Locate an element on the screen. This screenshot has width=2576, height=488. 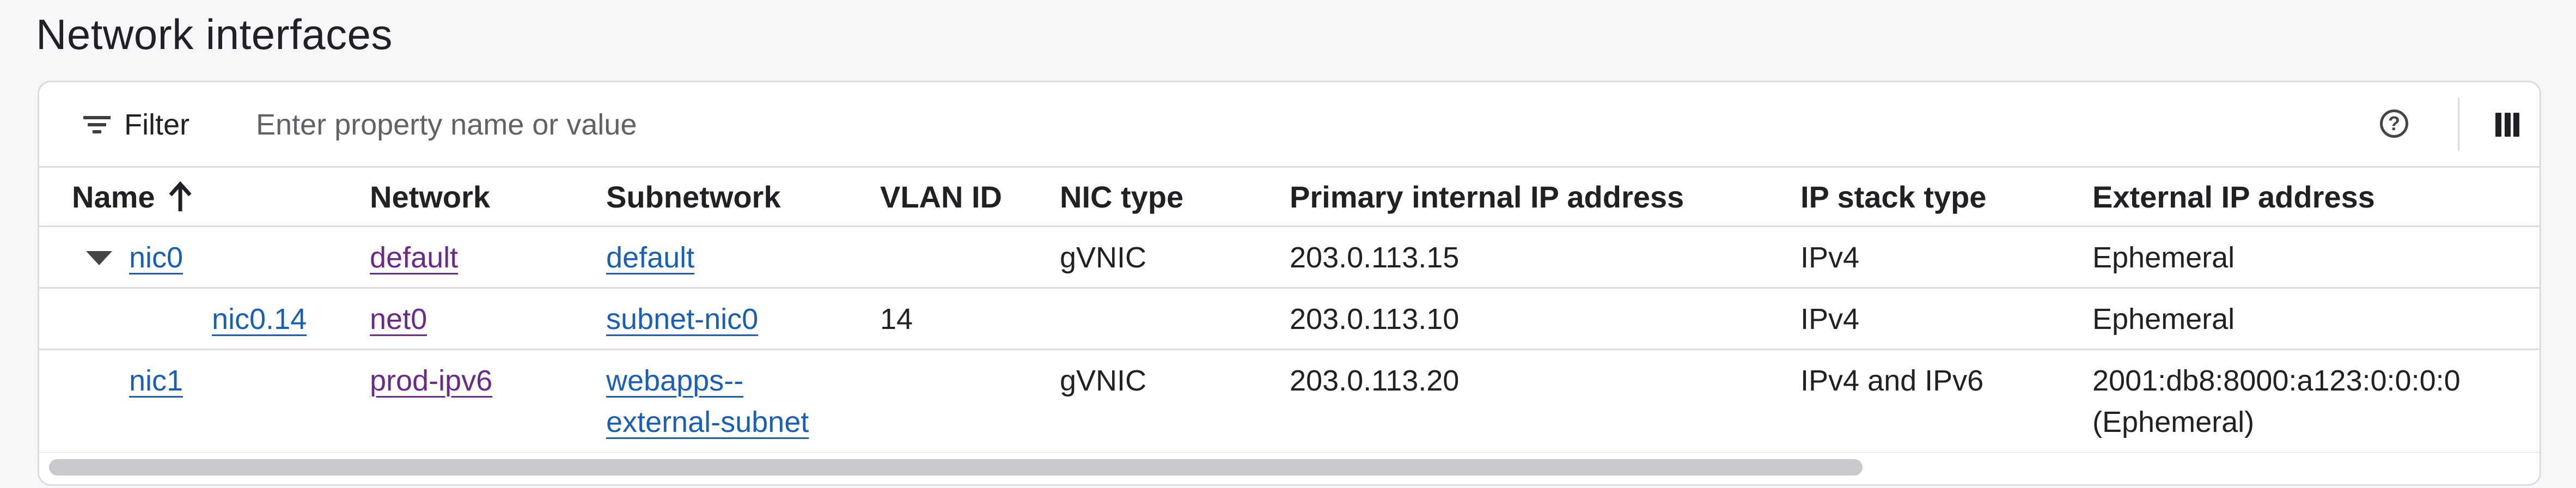
filter-input is located at coordinates (1290, 125).